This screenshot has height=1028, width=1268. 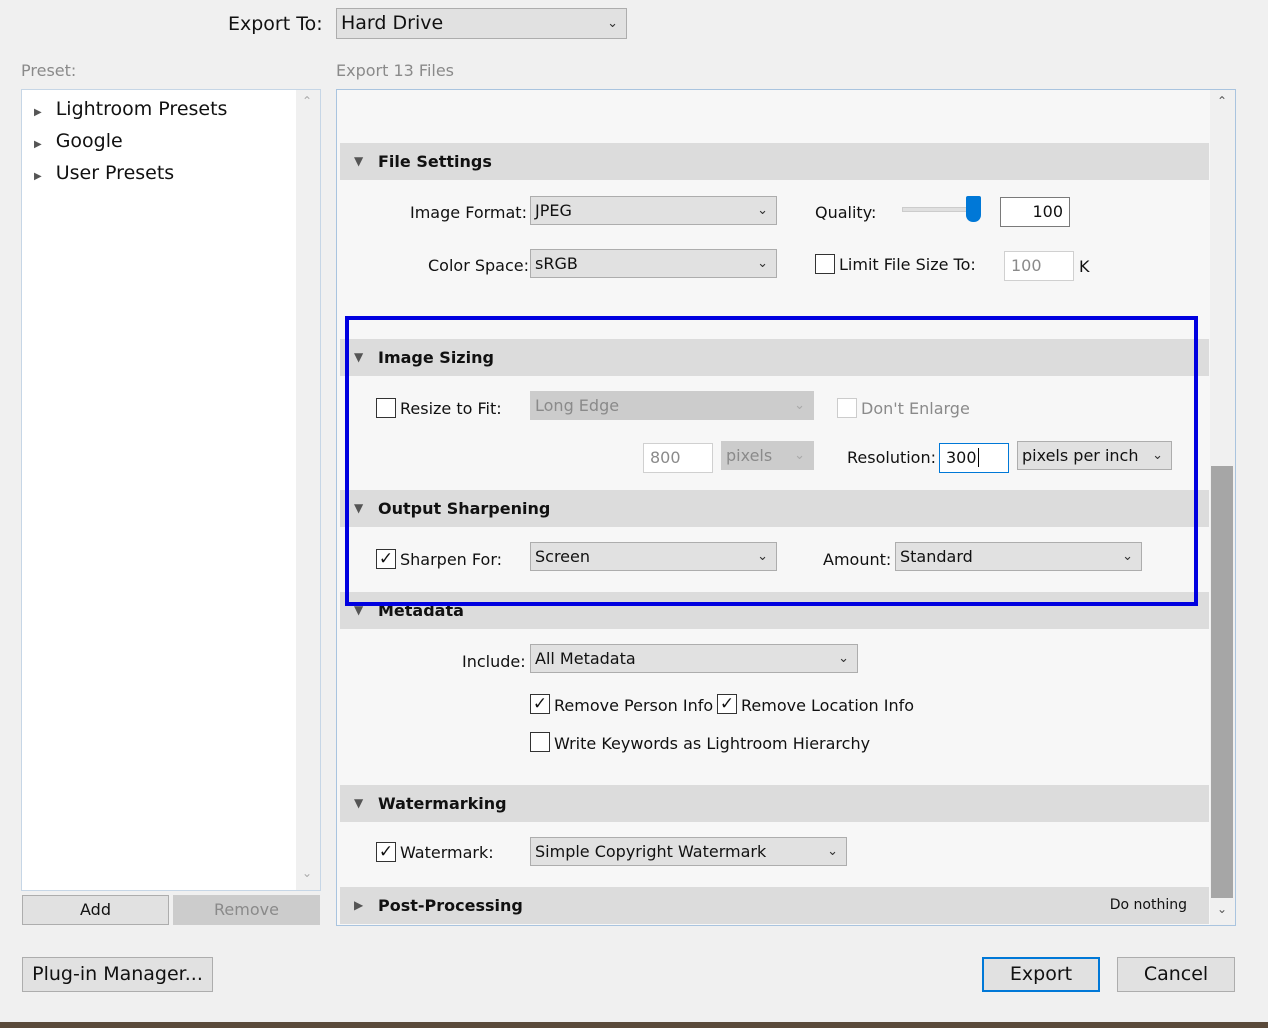 What do you see at coordinates (1084, 266) in the screenshot?
I see `file-size-unit: K` at bounding box center [1084, 266].